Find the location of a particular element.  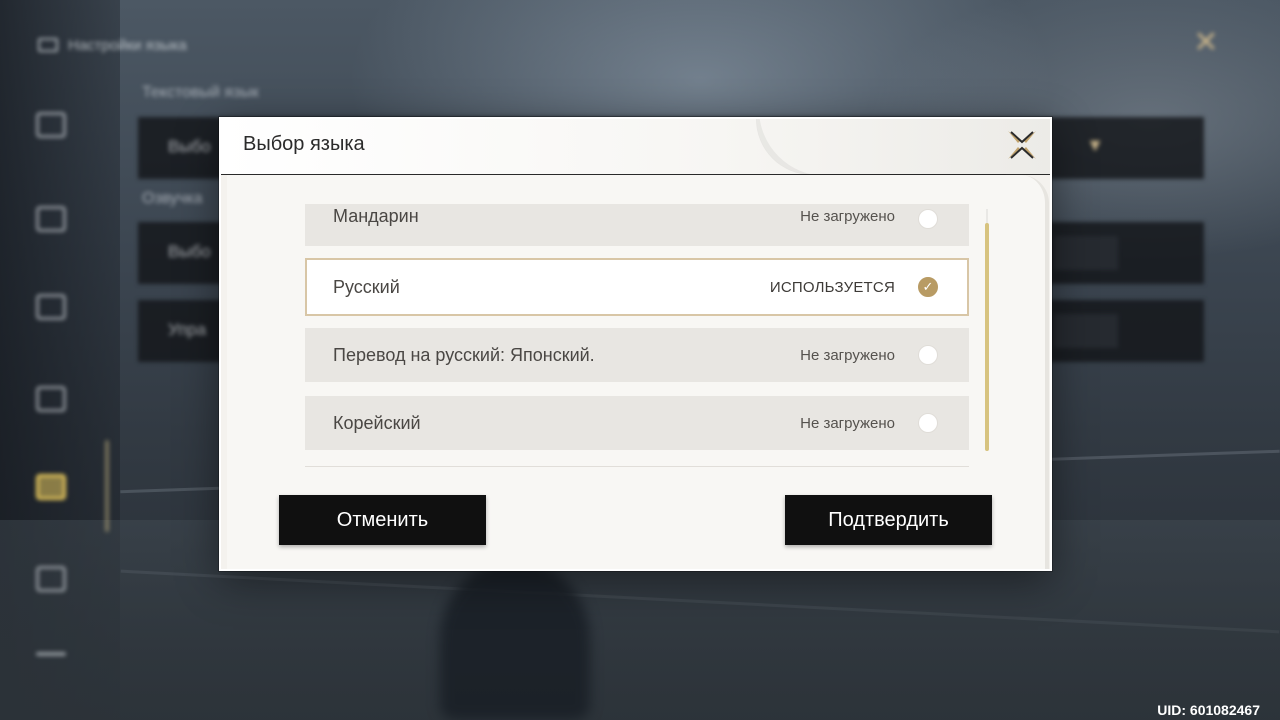

settings-close-icon: ✕ is located at coordinates (1206, 43).